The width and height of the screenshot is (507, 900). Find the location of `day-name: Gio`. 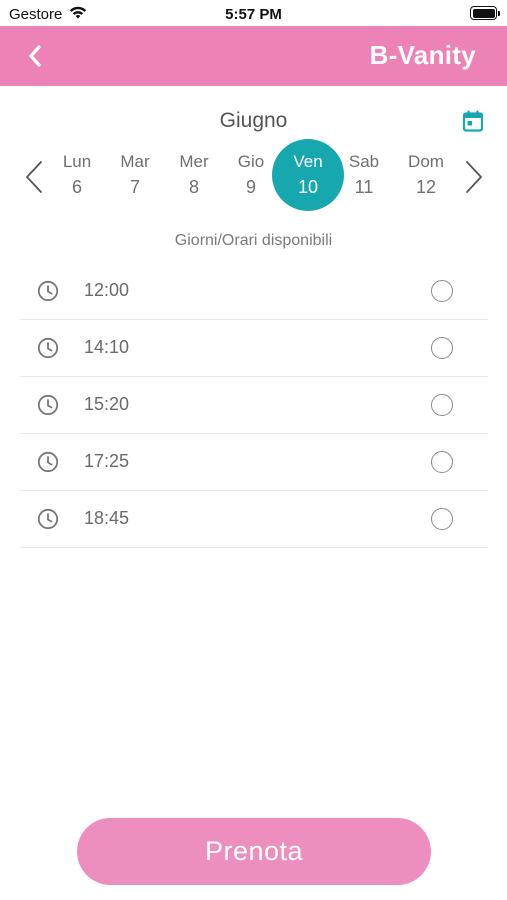

day-name: Gio is located at coordinates (251, 161).